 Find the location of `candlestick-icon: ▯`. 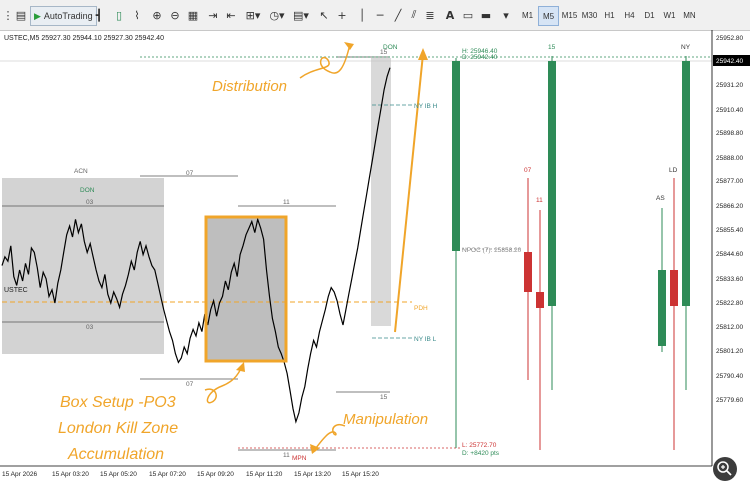

candlestick-icon: ▯ is located at coordinates (119, 15).